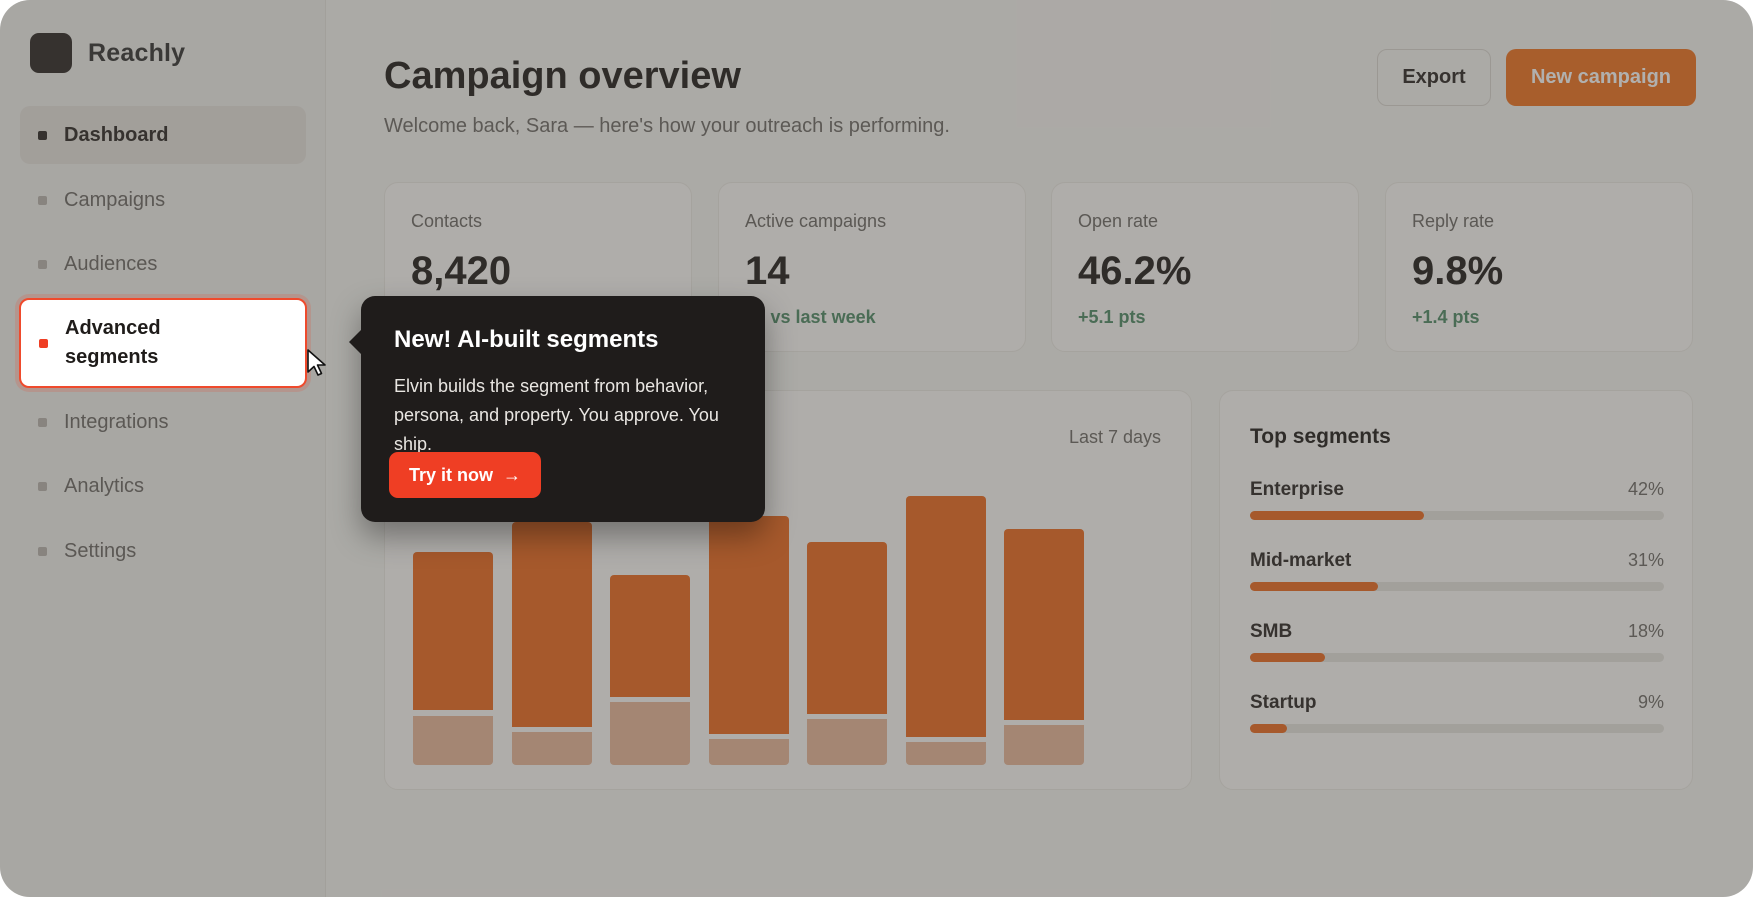 The image size is (1753, 897). What do you see at coordinates (43, 343) in the screenshot?
I see `nav-dot-icon` at bounding box center [43, 343].